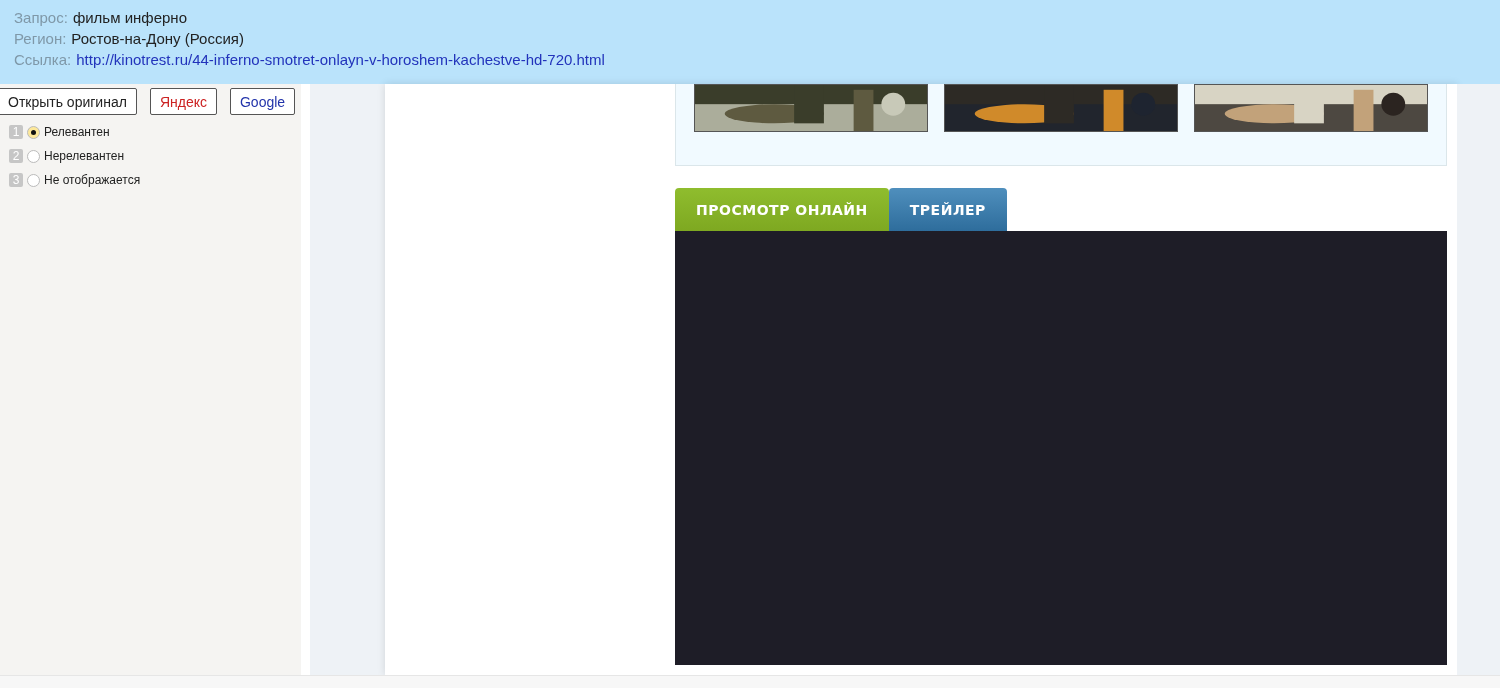 The width and height of the screenshot is (1500, 688). What do you see at coordinates (183, 101) in the screenshot?
I see `search-engine-button: Яндекс` at bounding box center [183, 101].